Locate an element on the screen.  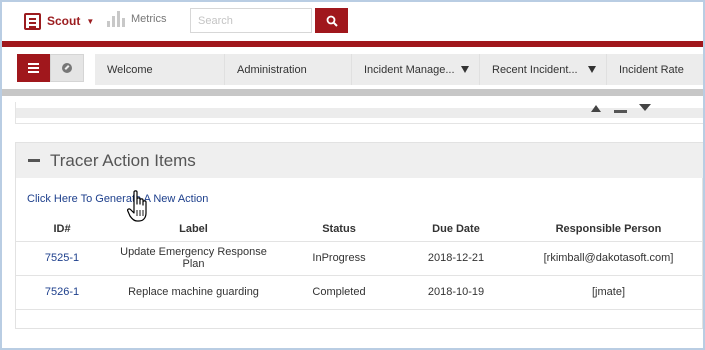
metrics-label: Metrics is located at coordinates (149, 19).